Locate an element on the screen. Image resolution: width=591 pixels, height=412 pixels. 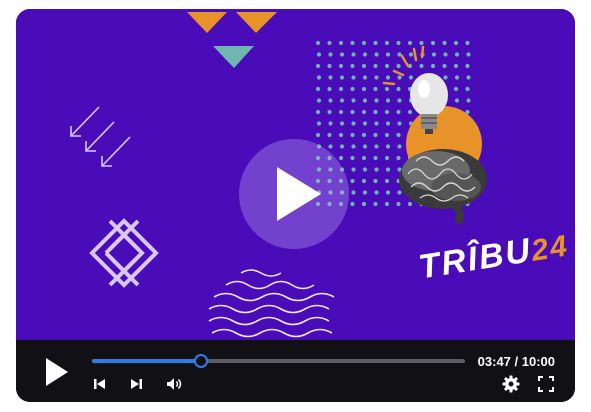
gear-icon is located at coordinates (511, 384).